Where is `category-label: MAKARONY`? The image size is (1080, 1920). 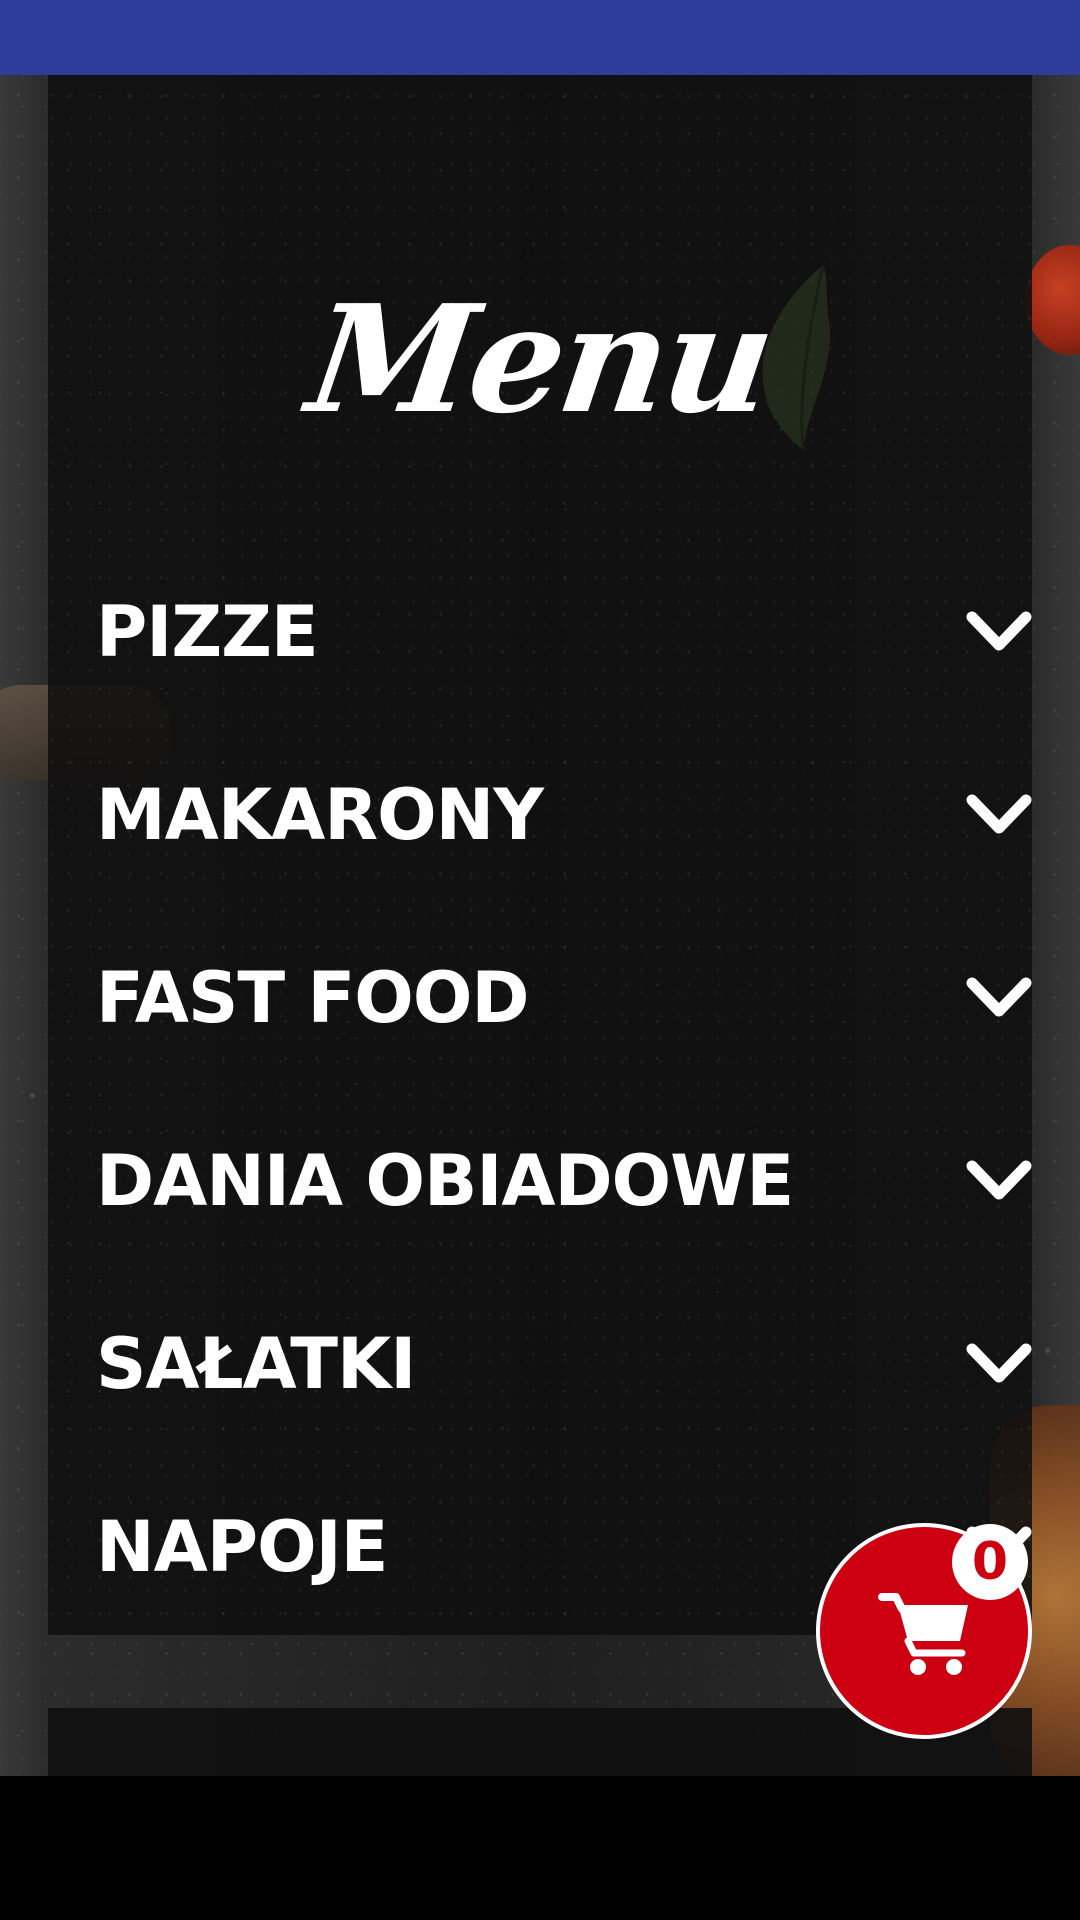
category-label: MAKARONY is located at coordinates (320, 815).